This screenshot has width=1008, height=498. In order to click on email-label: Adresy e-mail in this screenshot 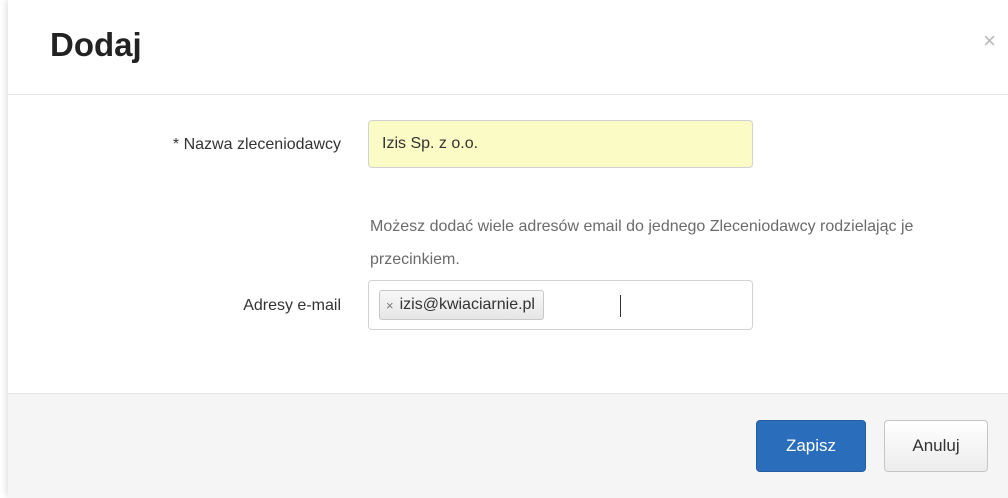, I will do `click(292, 305)`.